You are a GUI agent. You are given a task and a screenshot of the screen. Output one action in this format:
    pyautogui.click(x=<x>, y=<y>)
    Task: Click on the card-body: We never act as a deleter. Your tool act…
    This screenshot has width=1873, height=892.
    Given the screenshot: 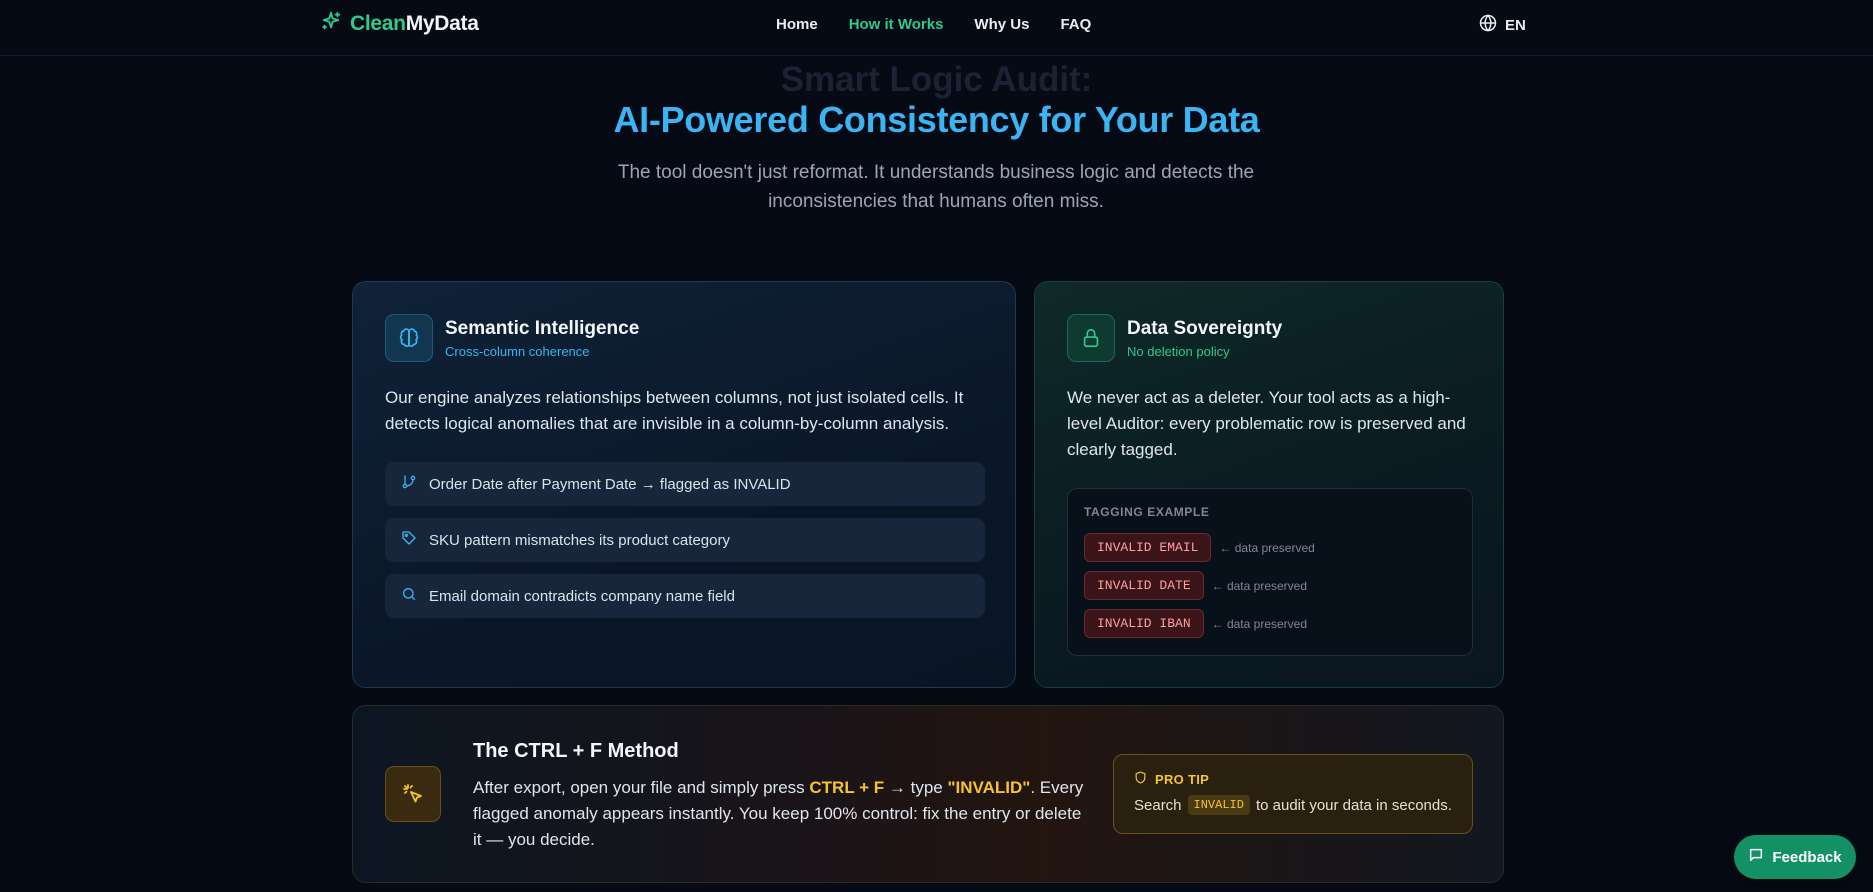 What is the action you would take?
    pyautogui.click(x=1266, y=423)
    